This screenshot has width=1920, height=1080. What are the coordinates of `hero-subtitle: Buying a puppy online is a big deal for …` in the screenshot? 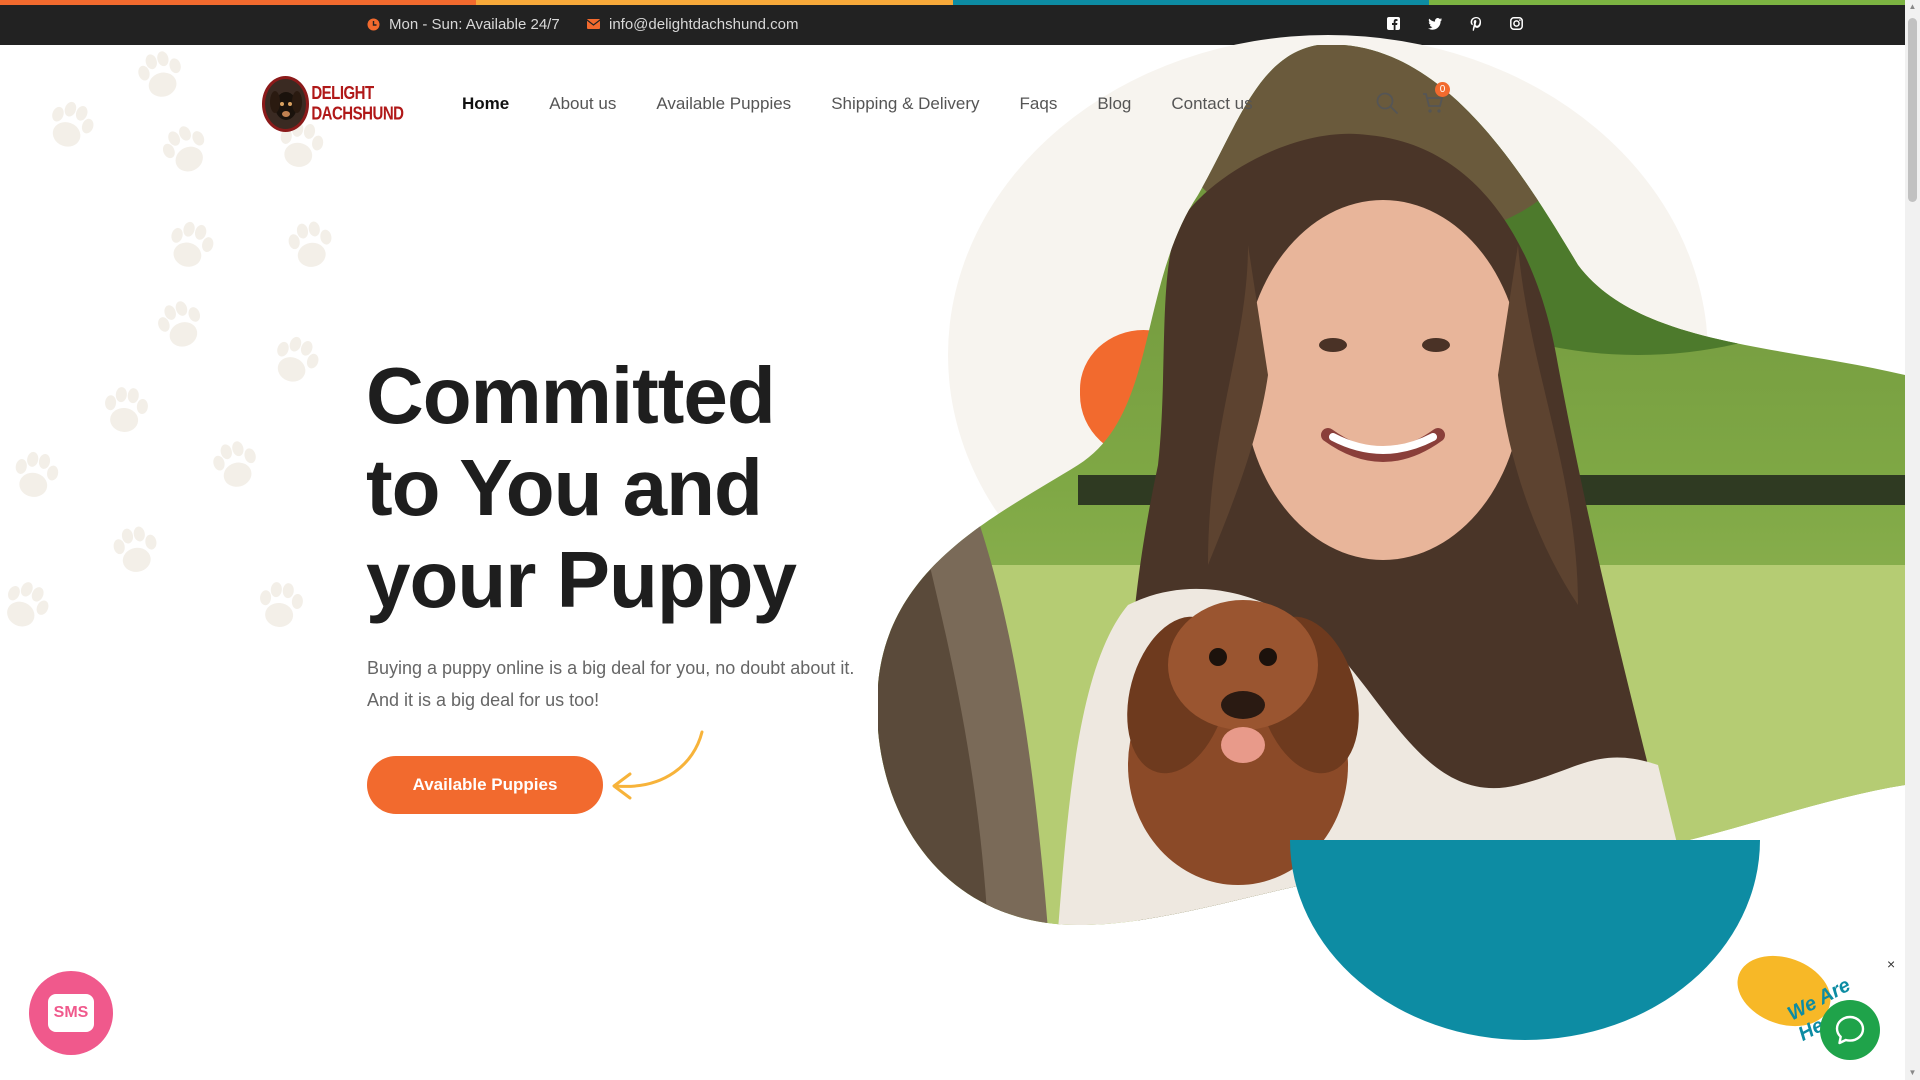 It's located at (627, 684).